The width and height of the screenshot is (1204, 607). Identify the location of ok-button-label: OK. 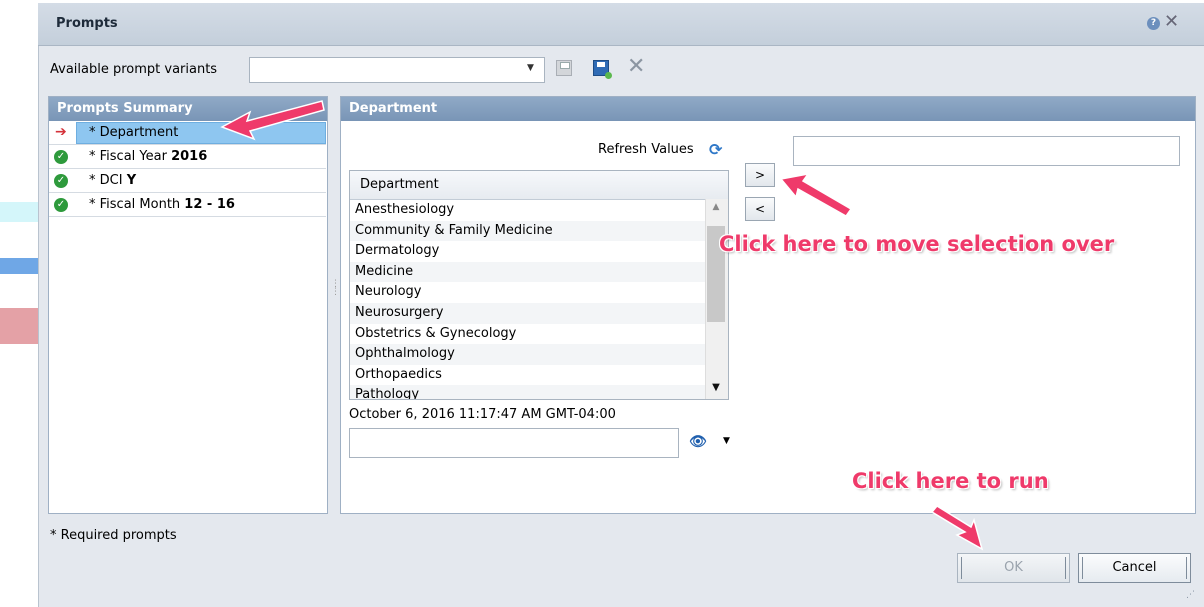
(1013, 567).